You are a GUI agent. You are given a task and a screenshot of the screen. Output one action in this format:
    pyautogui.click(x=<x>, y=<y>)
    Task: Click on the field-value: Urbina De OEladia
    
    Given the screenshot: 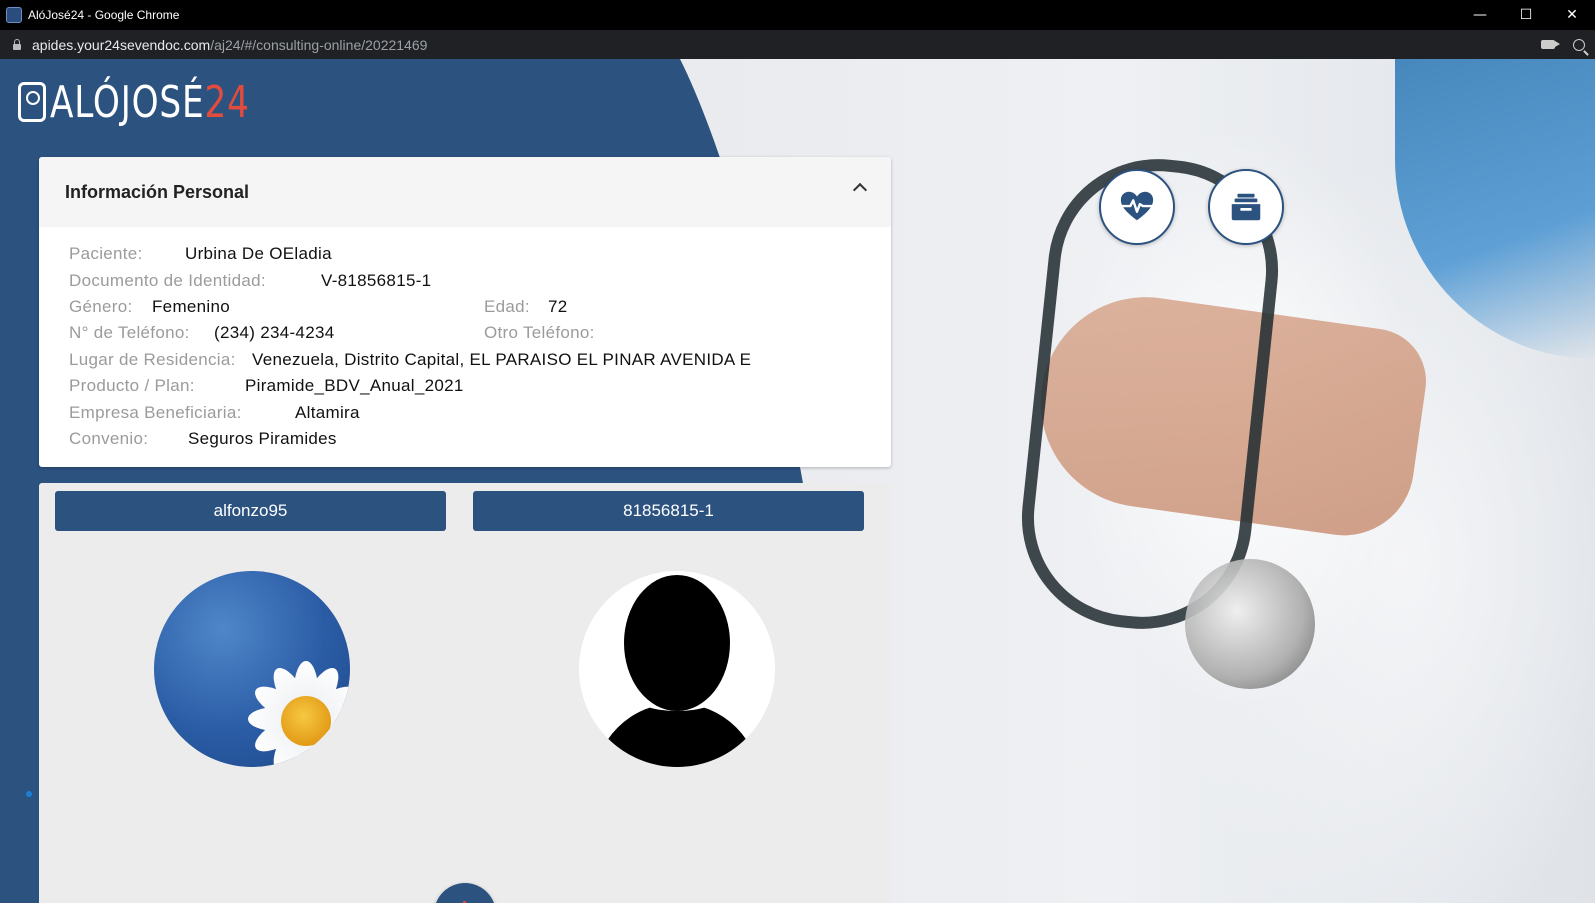 What is the action you would take?
    pyautogui.click(x=258, y=254)
    